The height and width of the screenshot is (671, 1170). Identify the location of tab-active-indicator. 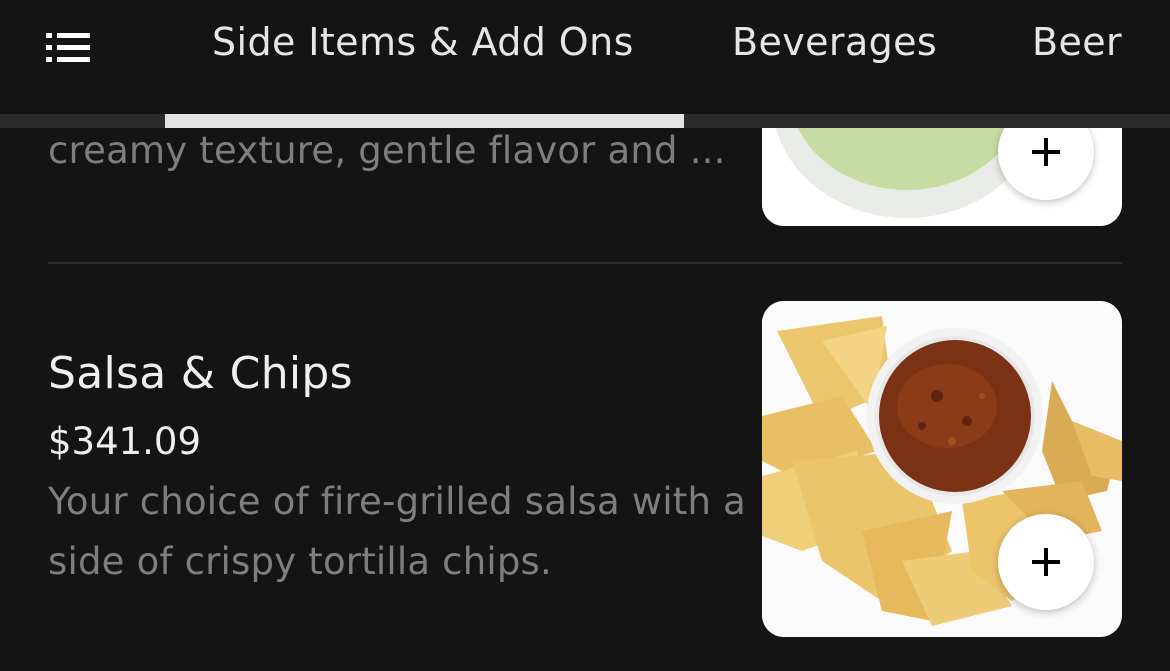
(424, 121).